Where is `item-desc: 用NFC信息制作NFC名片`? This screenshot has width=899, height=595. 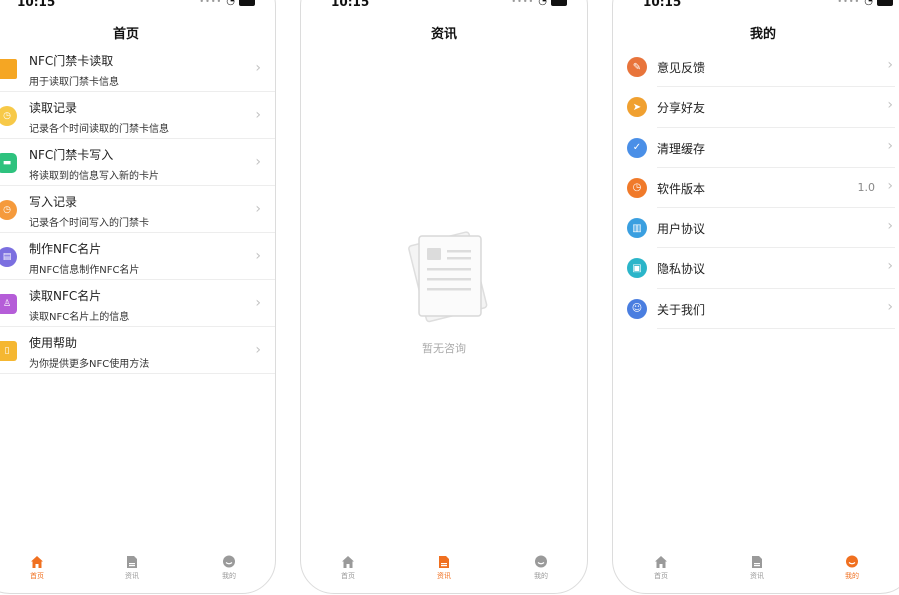
item-desc: 用NFC信息制作NFC名片 is located at coordinates (84, 270).